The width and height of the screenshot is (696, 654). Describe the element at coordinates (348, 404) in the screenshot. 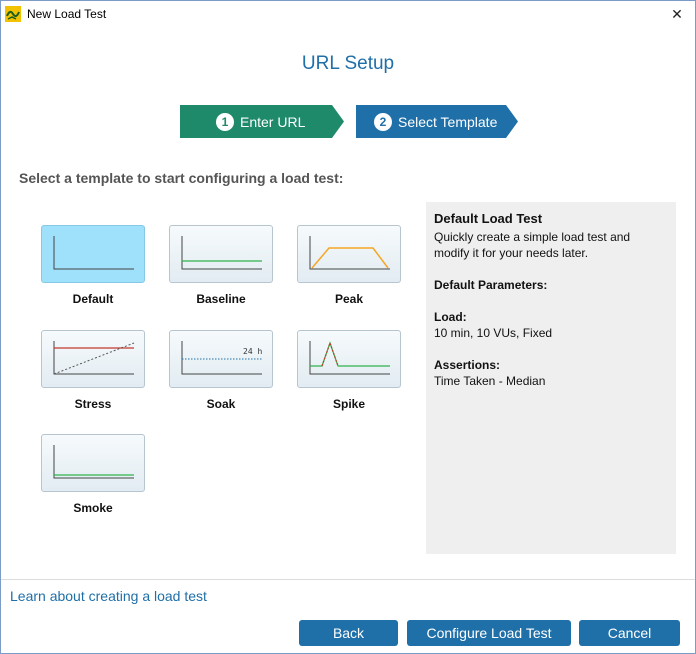

I see `template-label: Spike` at that location.